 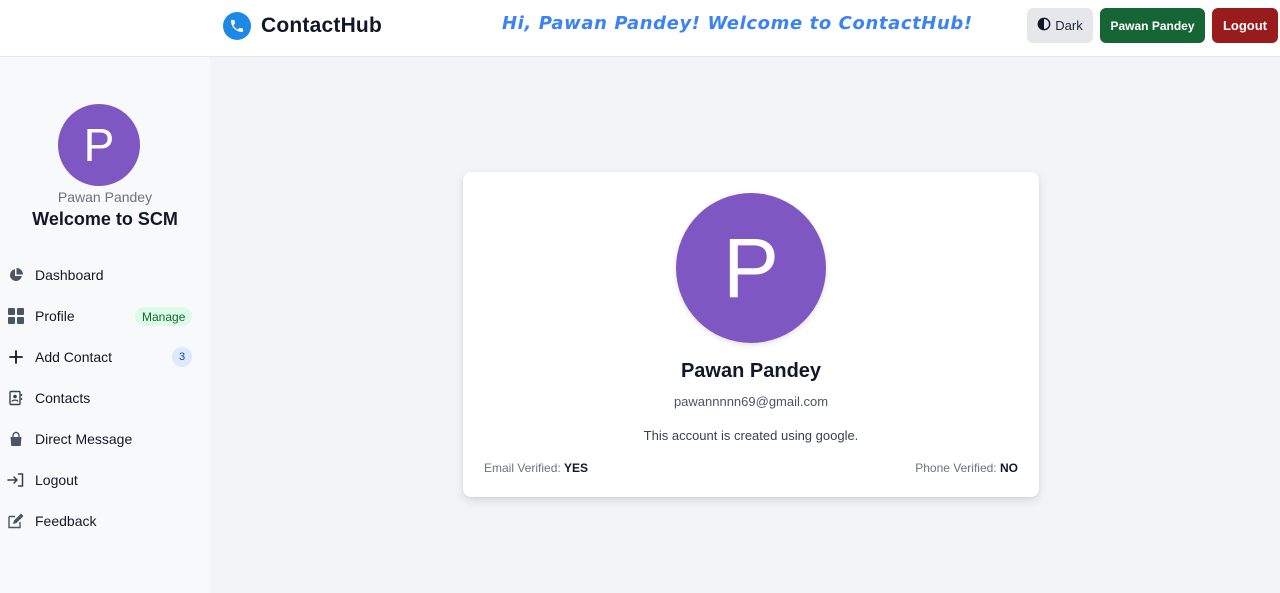 I want to click on pie-chart-icon, so click(x=16, y=275).